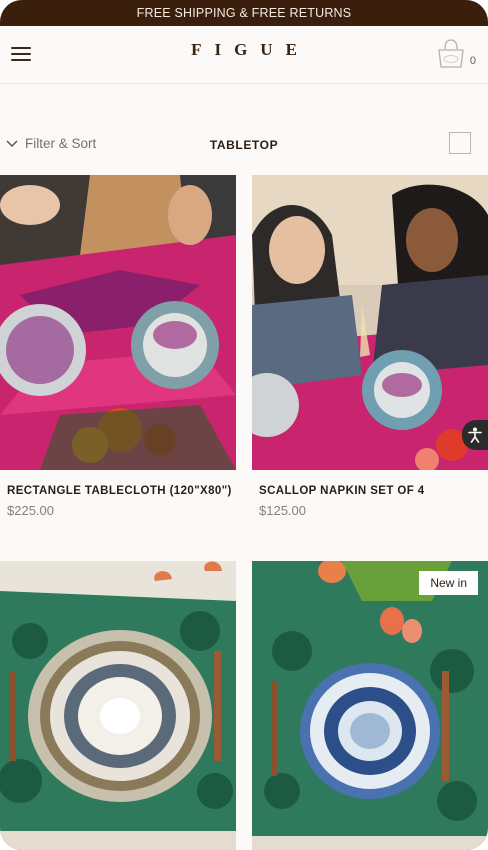 This screenshot has height=850, width=488. I want to click on announcement-bar: FREE SHIPPING & FREE RETURNS, so click(244, 13).